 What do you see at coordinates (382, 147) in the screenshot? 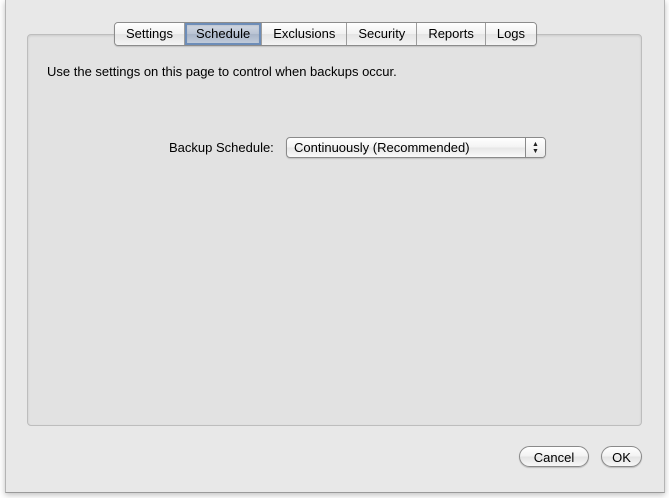
I see `backup-schedule-value: Continuously (Recommended)` at bounding box center [382, 147].